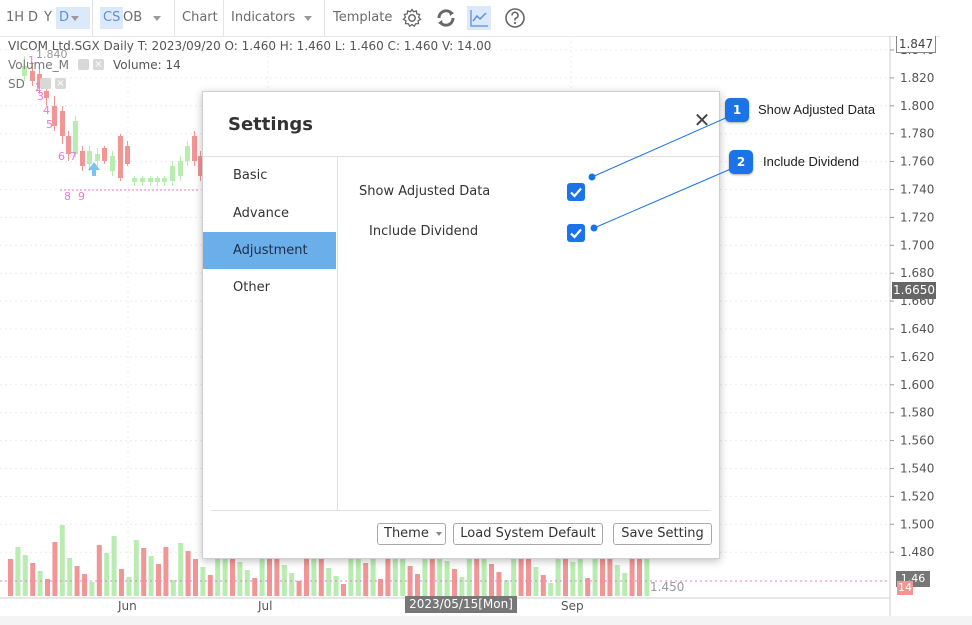  Describe the element at coordinates (741, 162) in the screenshot. I see `callout-badge-2: 2` at that location.